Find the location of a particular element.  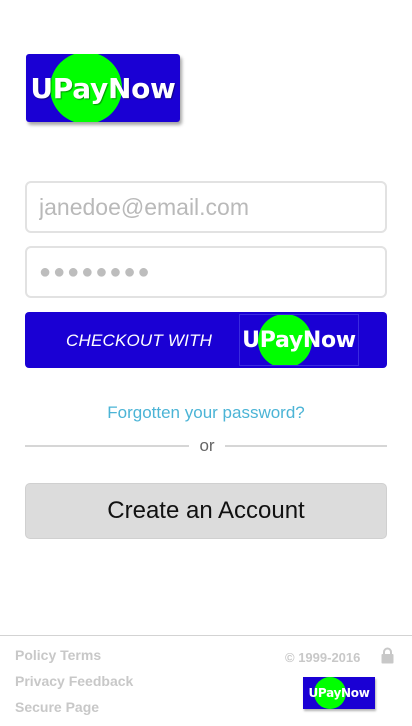

password-field is located at coordinates (206, 272).